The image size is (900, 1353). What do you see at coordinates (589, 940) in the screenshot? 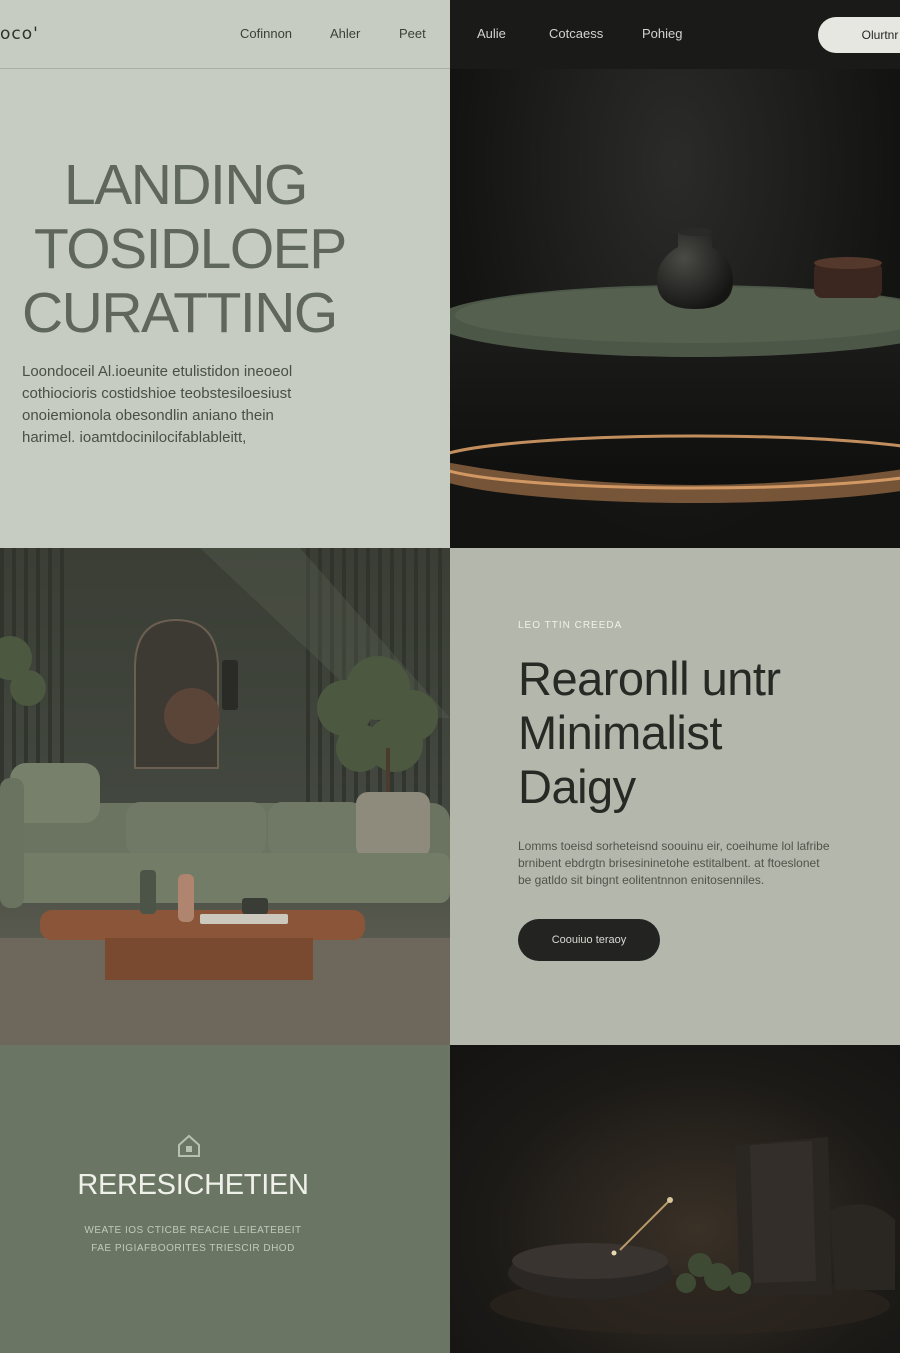
I see `minimal-cta-button: Coouiuo teraoy` at bounding box center [589, 940].